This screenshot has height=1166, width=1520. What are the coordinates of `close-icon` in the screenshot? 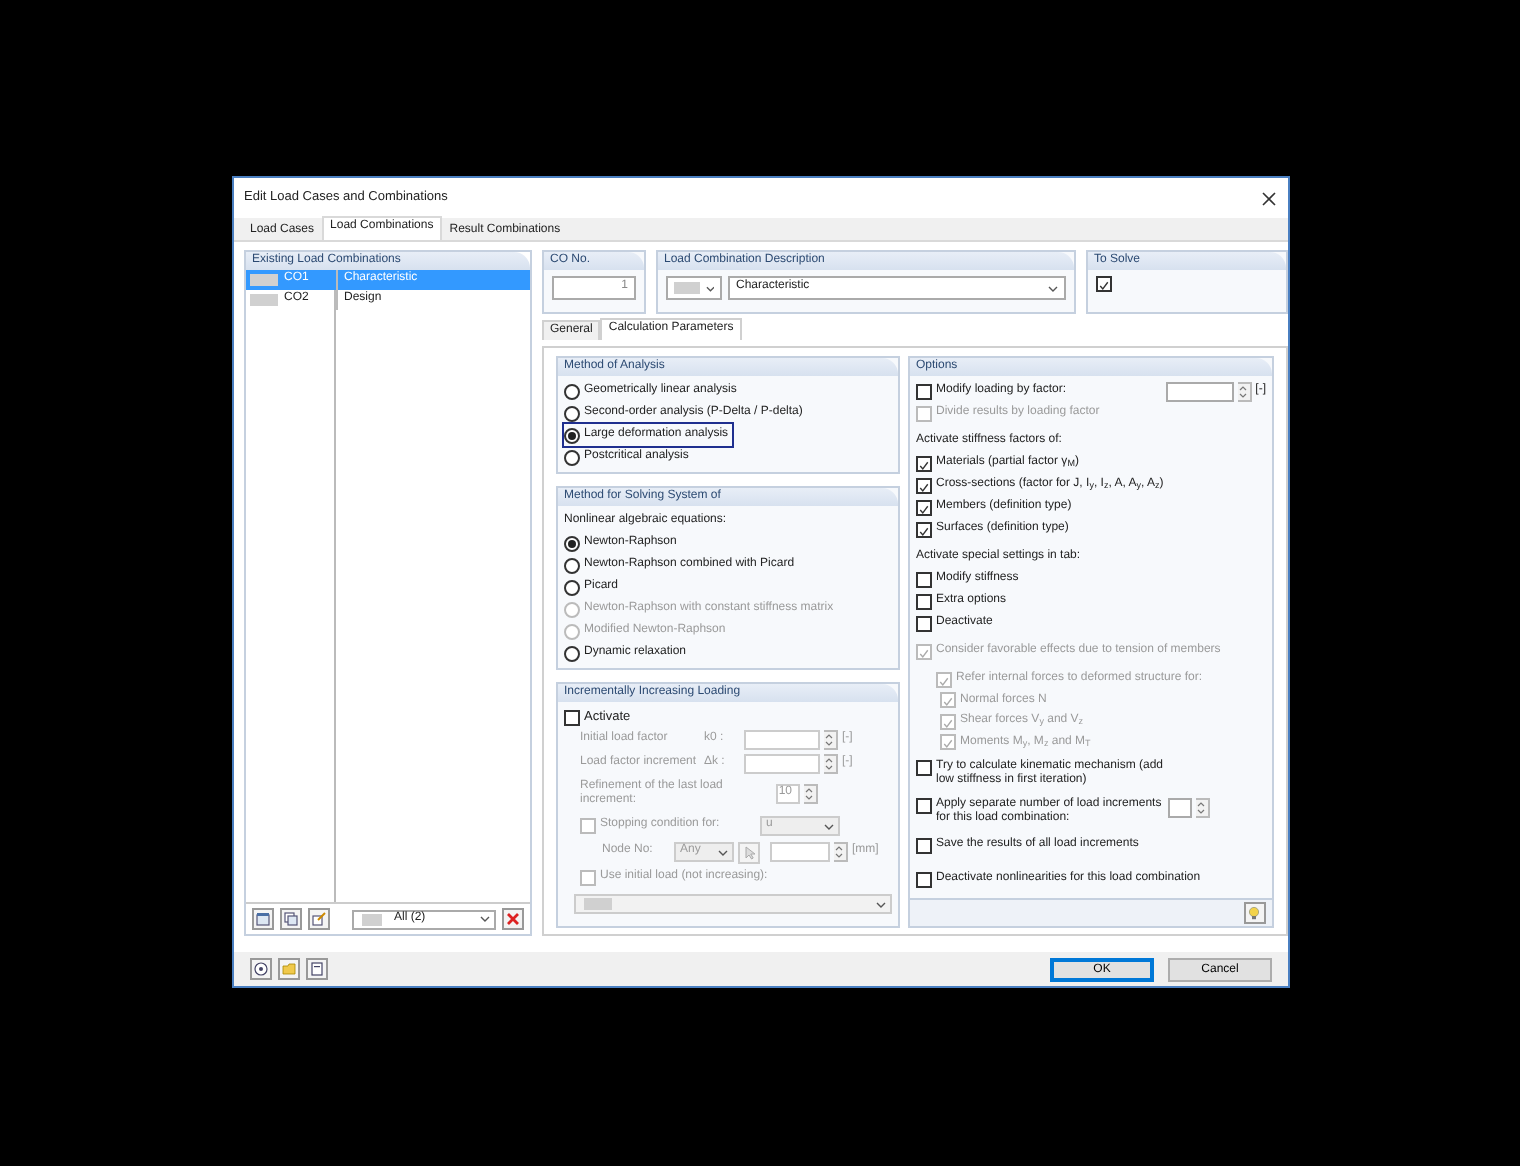 It's located at (1269, 198).